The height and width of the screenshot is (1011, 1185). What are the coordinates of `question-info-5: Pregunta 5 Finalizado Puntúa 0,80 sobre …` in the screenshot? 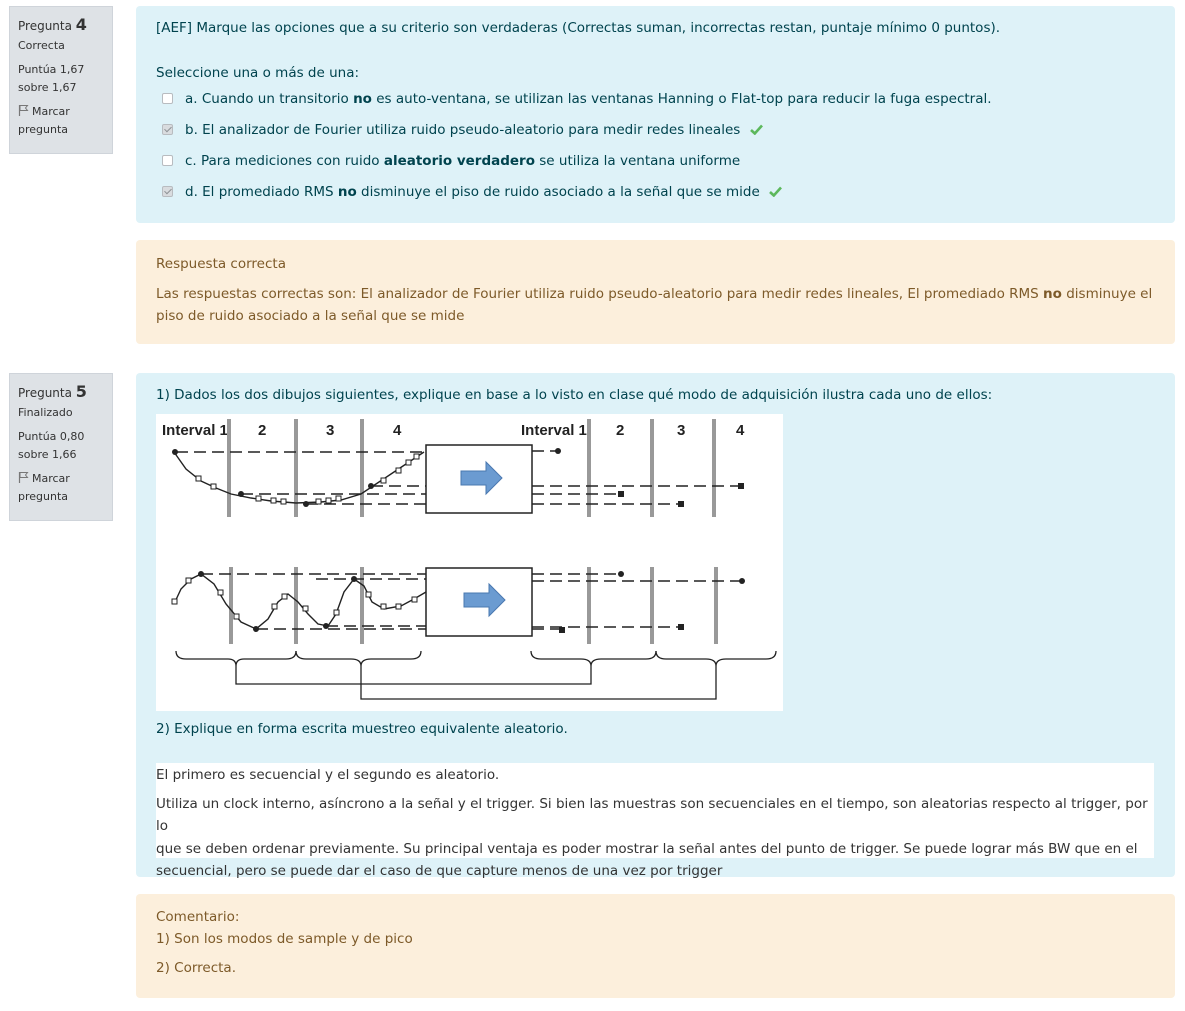 It's located at (61, 447).